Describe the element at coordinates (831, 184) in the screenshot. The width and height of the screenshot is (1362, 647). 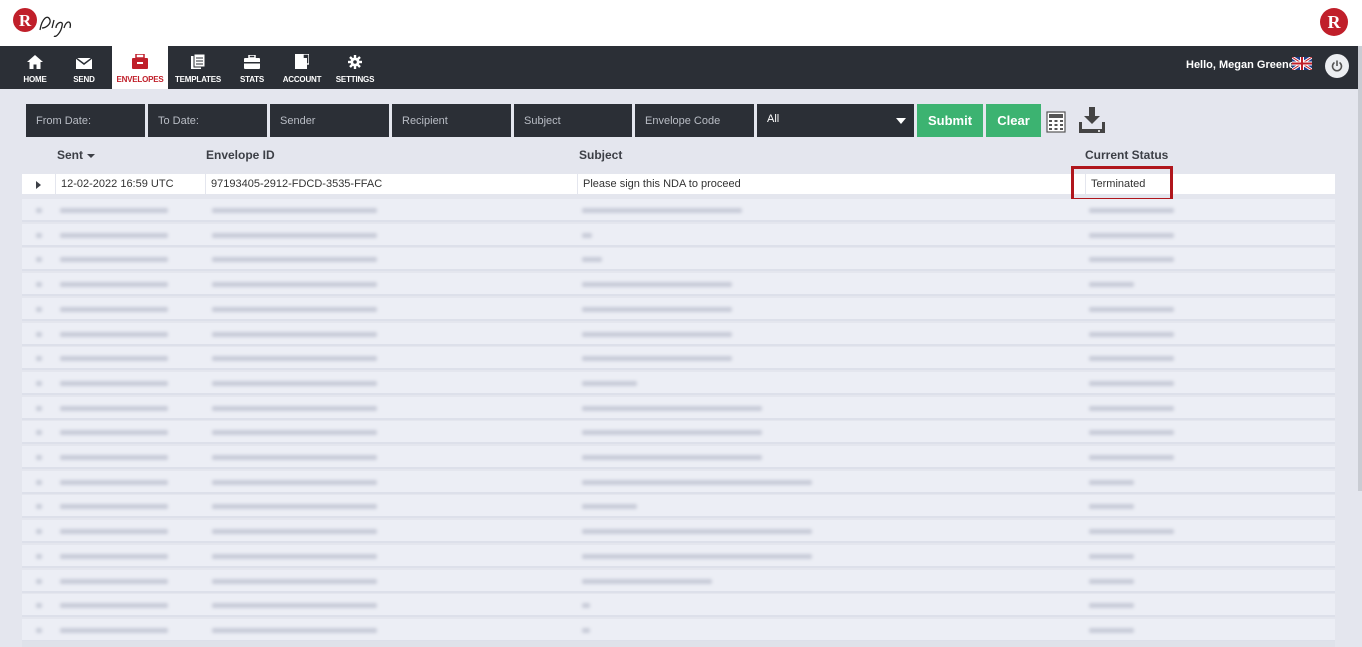
I see `cell-subject: Please sign this NDA to proceed` at that location.